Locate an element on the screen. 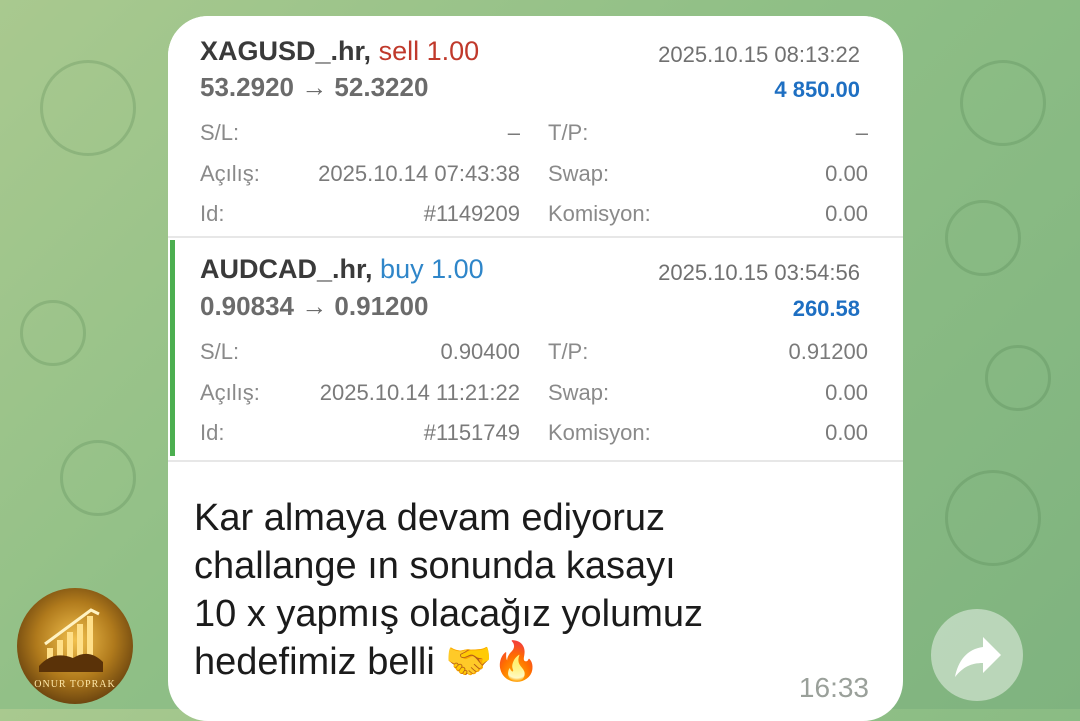  id-value: #1151749 is located at coordinates (471, 432).